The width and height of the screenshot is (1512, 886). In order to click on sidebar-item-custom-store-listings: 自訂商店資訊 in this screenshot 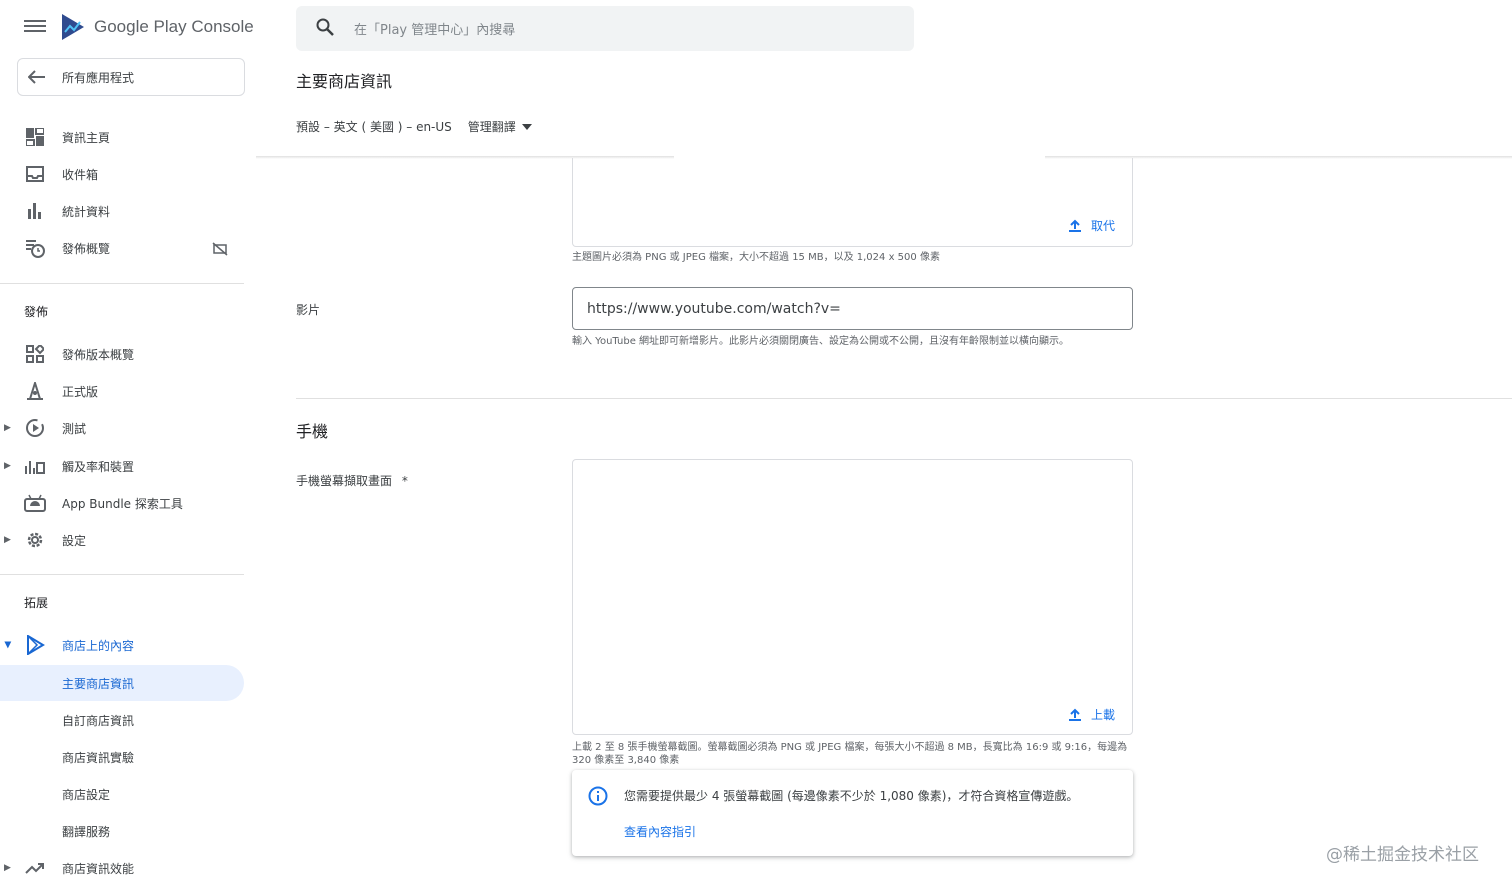, I will do `click(122, 720)`.